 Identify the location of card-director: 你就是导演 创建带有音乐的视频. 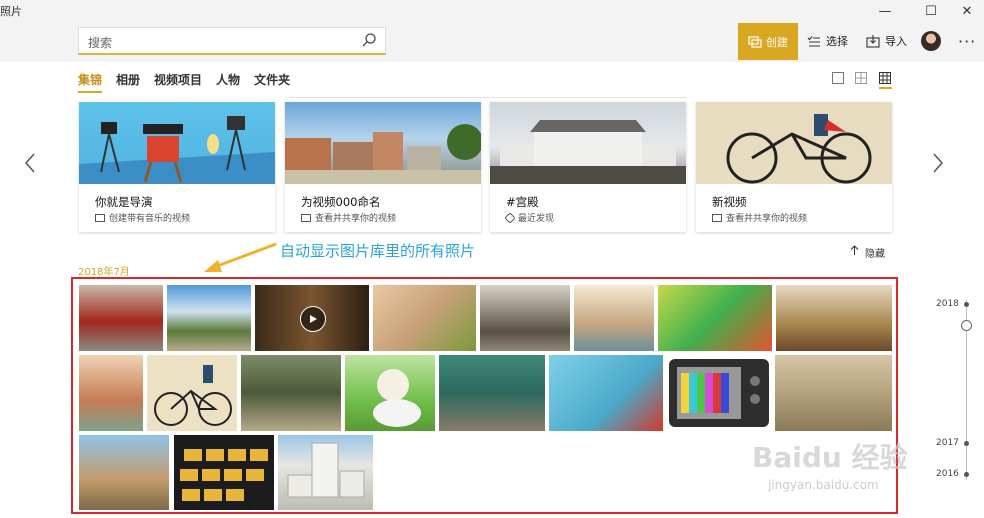
(177, 167).